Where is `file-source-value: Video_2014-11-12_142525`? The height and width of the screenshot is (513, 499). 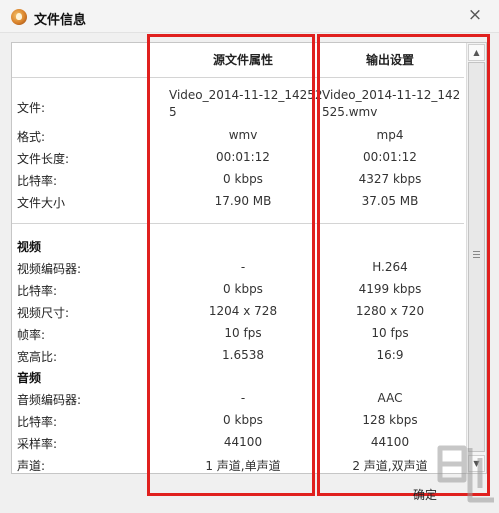 file-source-value: Video_2014-11-12_142525 is located at coordinates (246, 103).